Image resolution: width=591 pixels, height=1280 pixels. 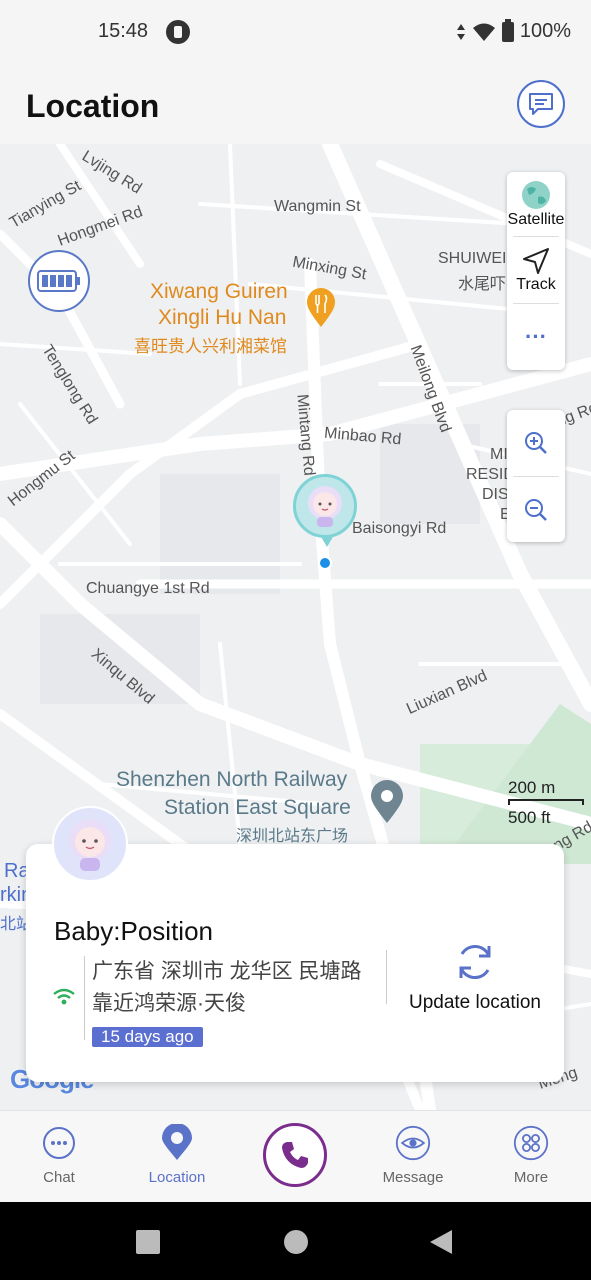 I want to click on satellite-label: Satellite, so click(x=536, y=219).